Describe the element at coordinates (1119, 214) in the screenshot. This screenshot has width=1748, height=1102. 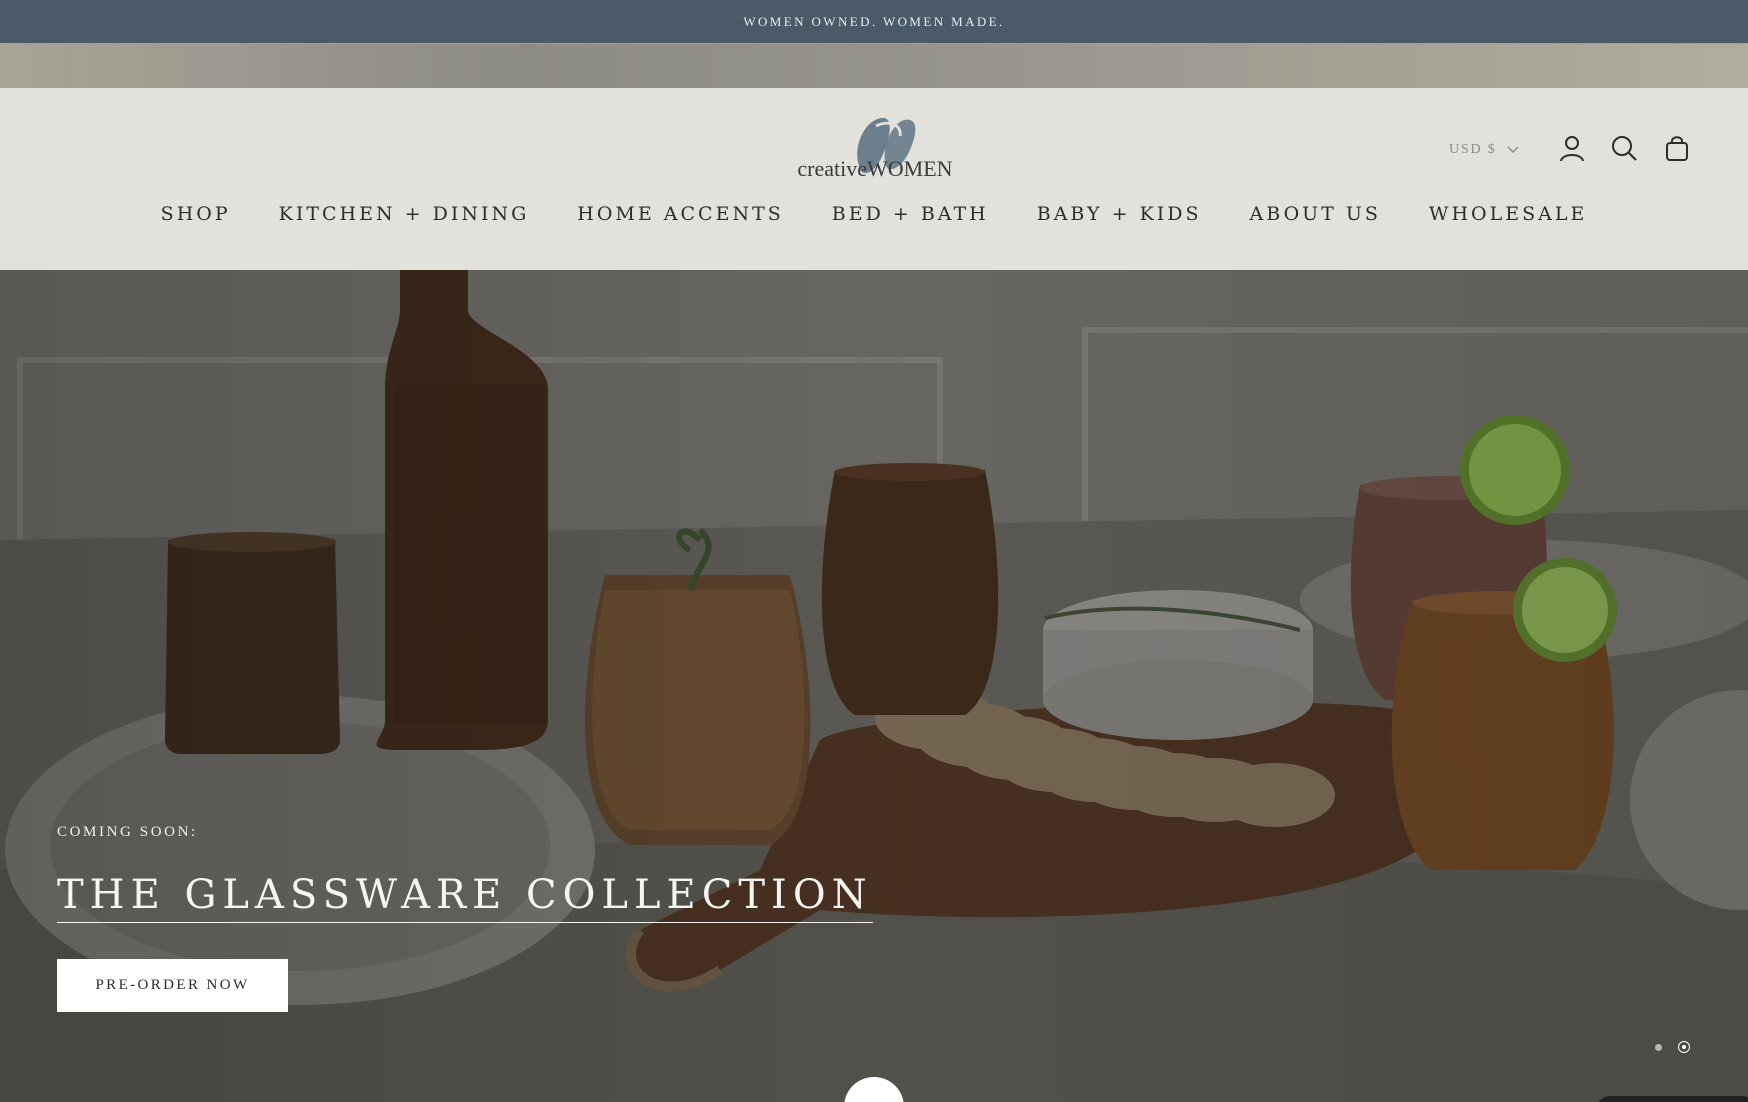
I see `nav-item-baby-kids: BABY + KIDS` at that location.